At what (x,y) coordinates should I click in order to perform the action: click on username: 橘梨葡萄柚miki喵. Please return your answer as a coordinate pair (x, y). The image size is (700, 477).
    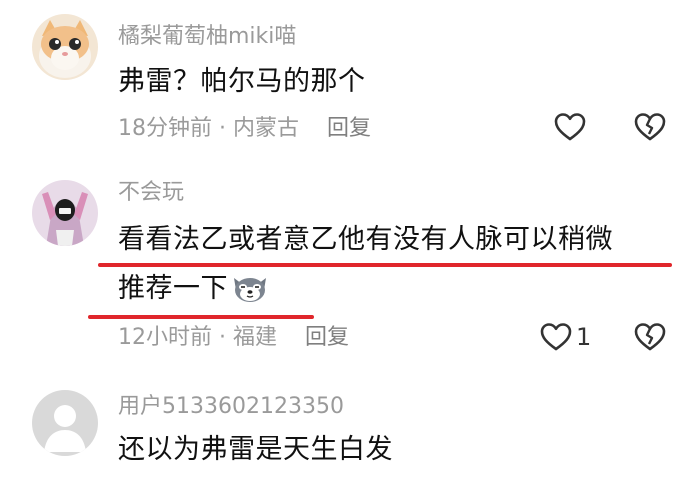
    Looking at the image, I should click on (207, 37).